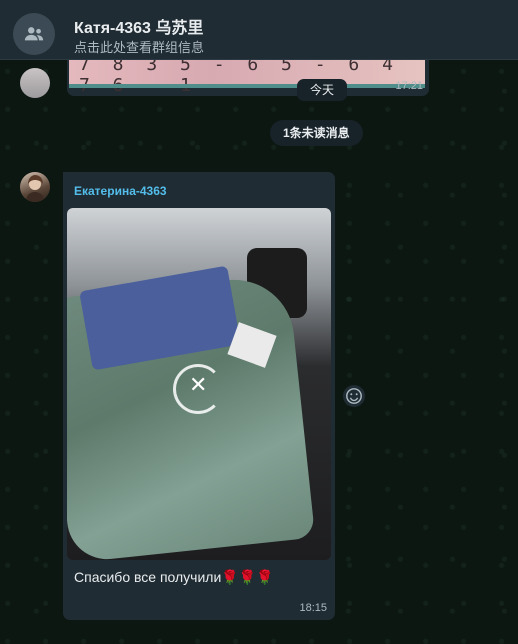 This screenshot has height=644, width=518. What do you see at coordinates (247, 86) in the screenshot?
I see `image-stripe` at bounding box center [247, 86].